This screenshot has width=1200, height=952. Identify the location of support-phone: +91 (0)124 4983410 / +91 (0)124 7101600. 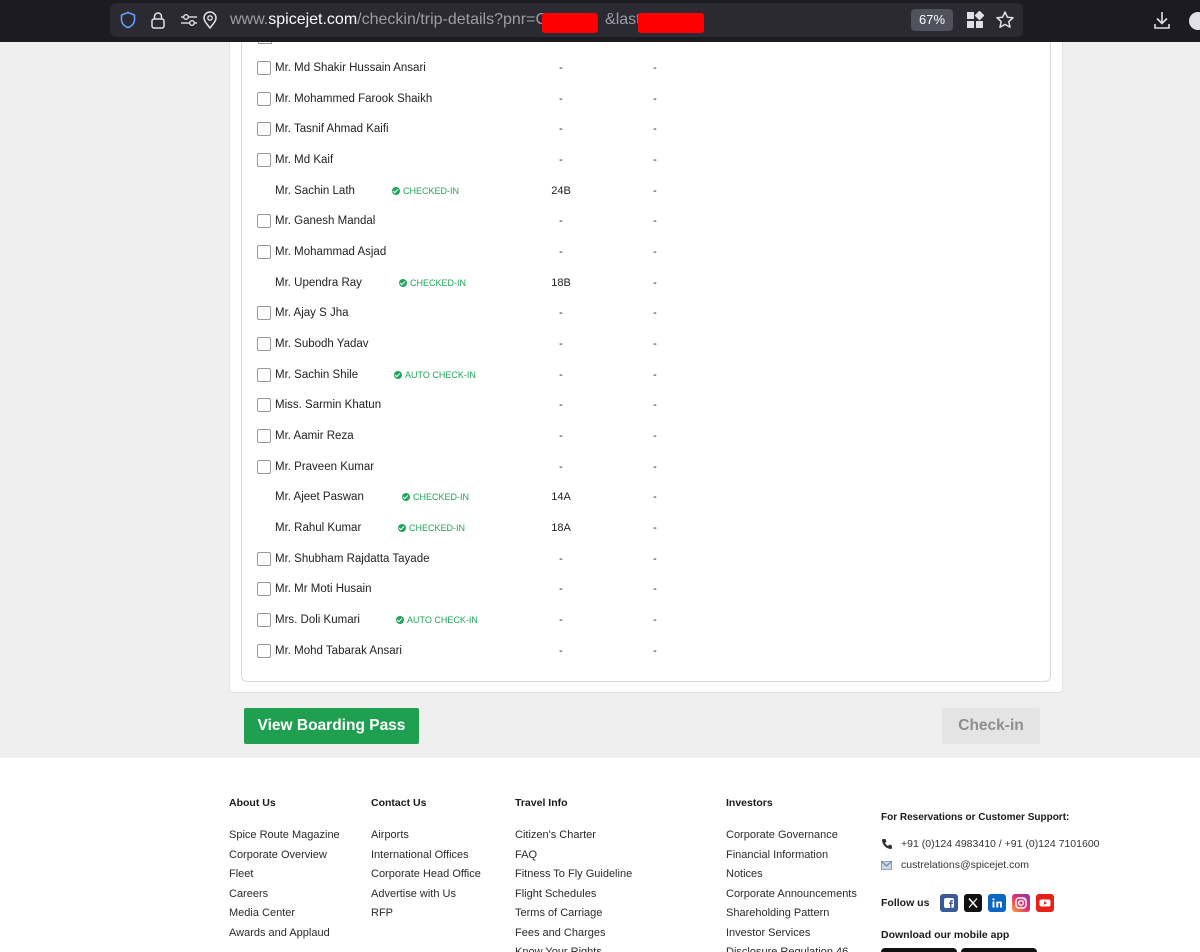
(1000, 844).